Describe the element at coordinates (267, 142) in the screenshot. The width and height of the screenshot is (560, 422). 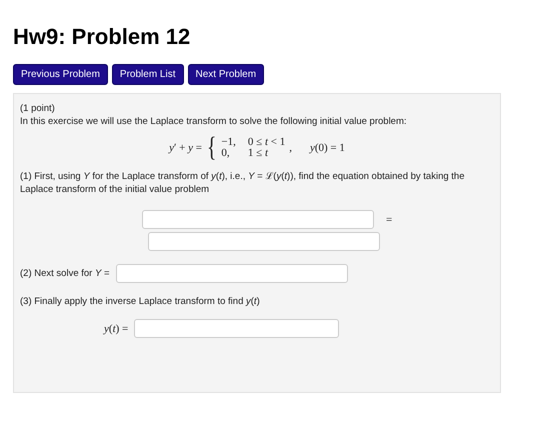
I see `case-condition: 0 ≤ t < 1` at that location.